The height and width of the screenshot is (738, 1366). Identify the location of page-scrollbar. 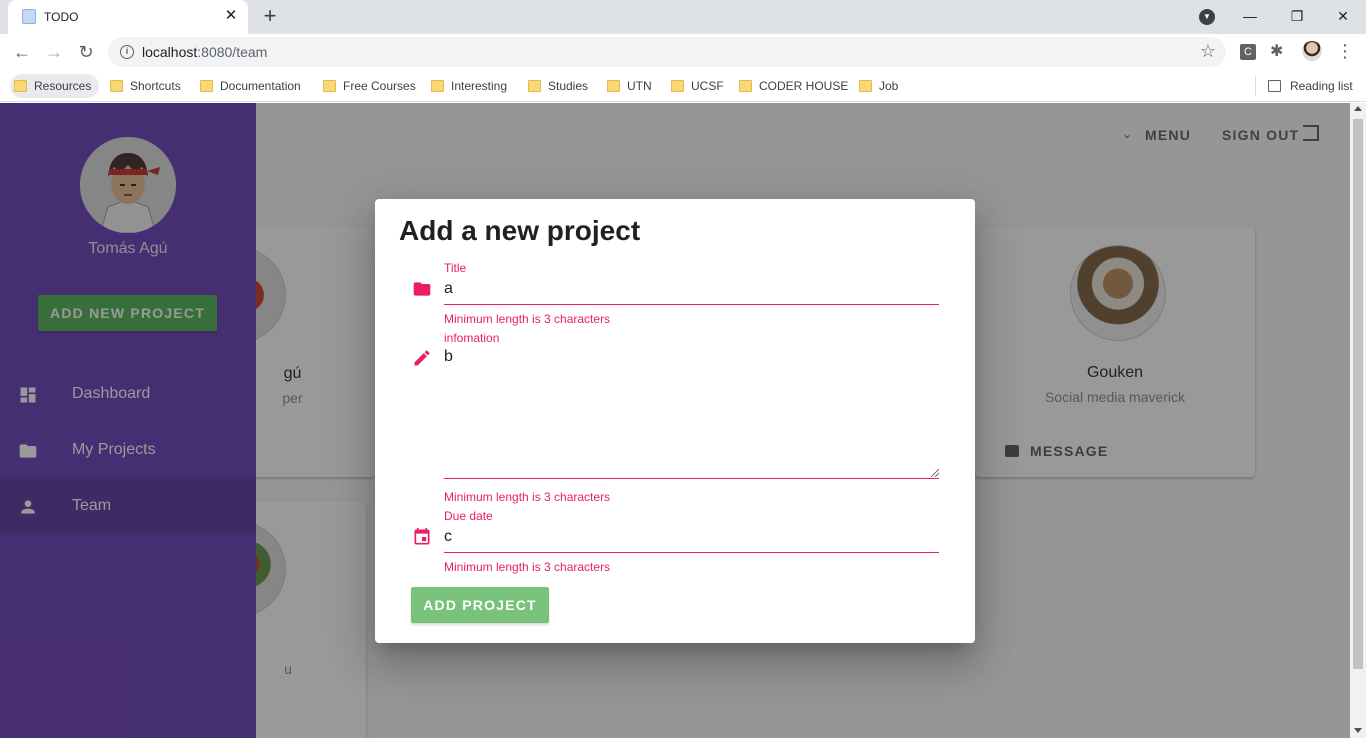
(1358, 420).